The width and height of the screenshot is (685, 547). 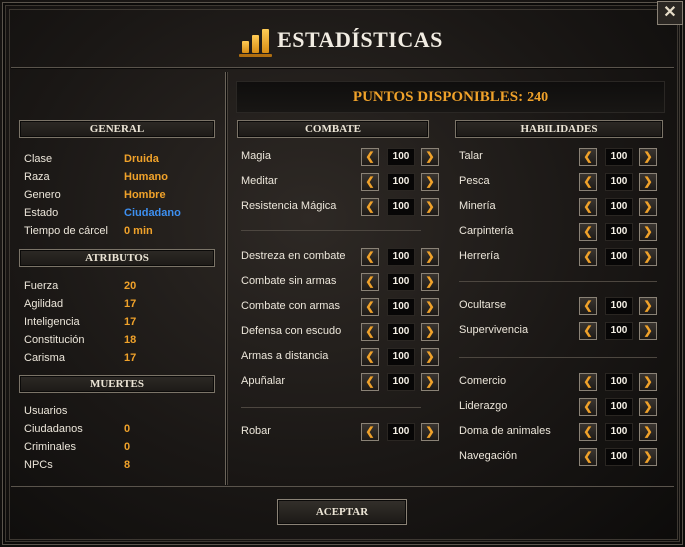 What do you see at coordinates (558, 157) in the screenshot?
I see `habilidades-skill-row: Talar ❮ 100 ❯` at bounding box center [558, 157].